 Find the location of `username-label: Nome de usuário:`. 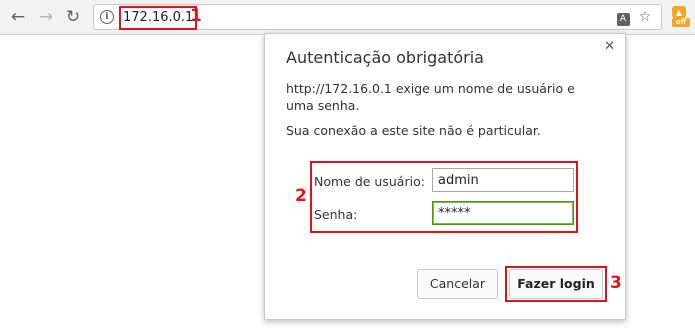

username-label: Nome de usuário: is located at coordinates (369, 181).